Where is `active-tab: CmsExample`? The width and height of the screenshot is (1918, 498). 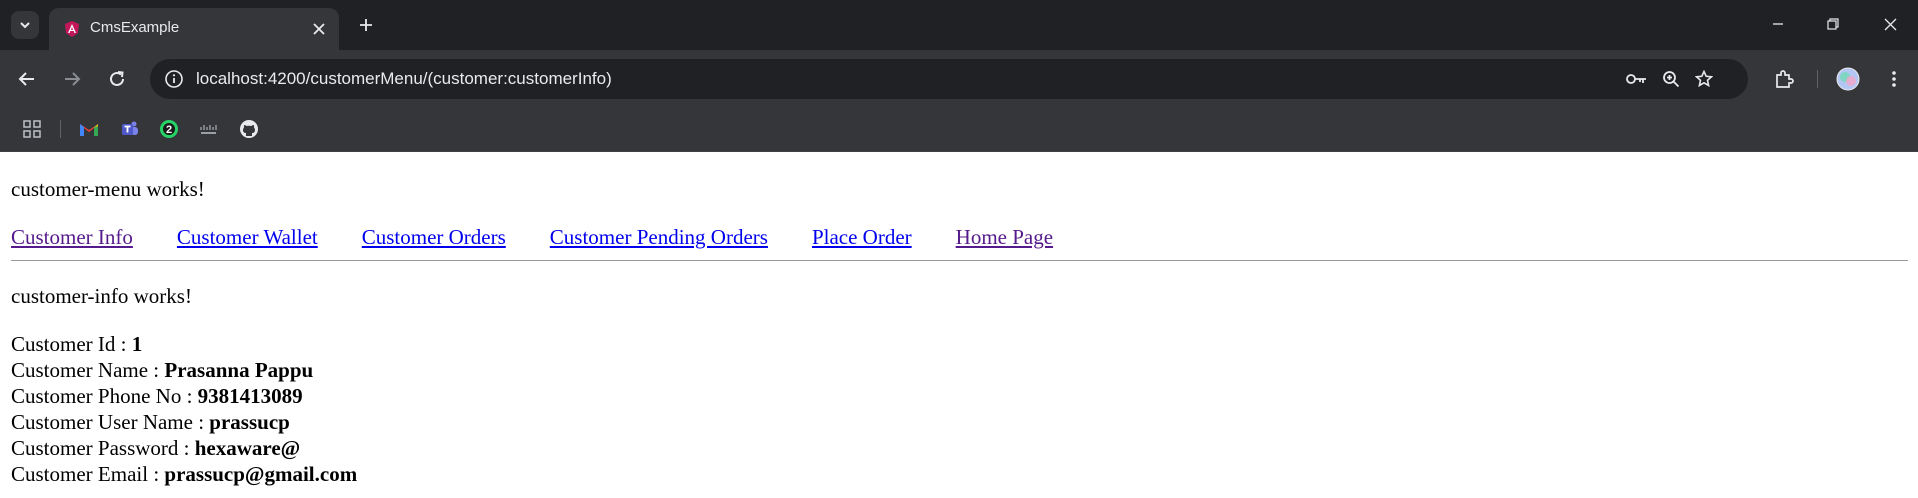 active-tab: CmsExample is located at coordinates (194, 29).